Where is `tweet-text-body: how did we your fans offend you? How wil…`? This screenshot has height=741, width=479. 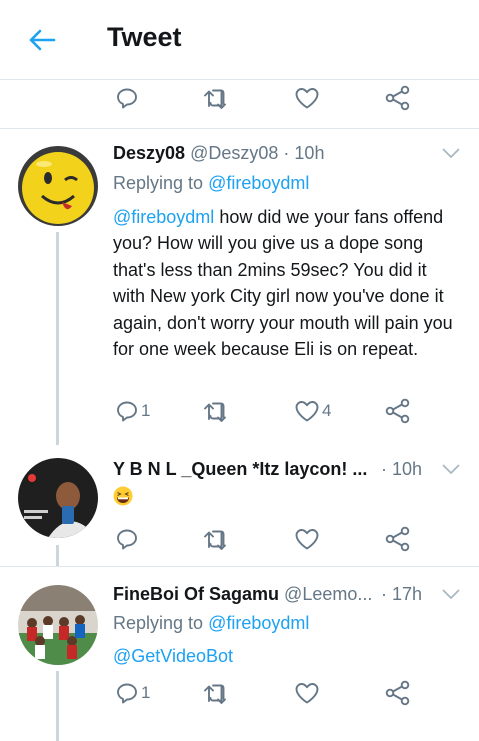
tweet-text-body: how did we your fans offend you? How wil… is located at coordinates (283, 283).